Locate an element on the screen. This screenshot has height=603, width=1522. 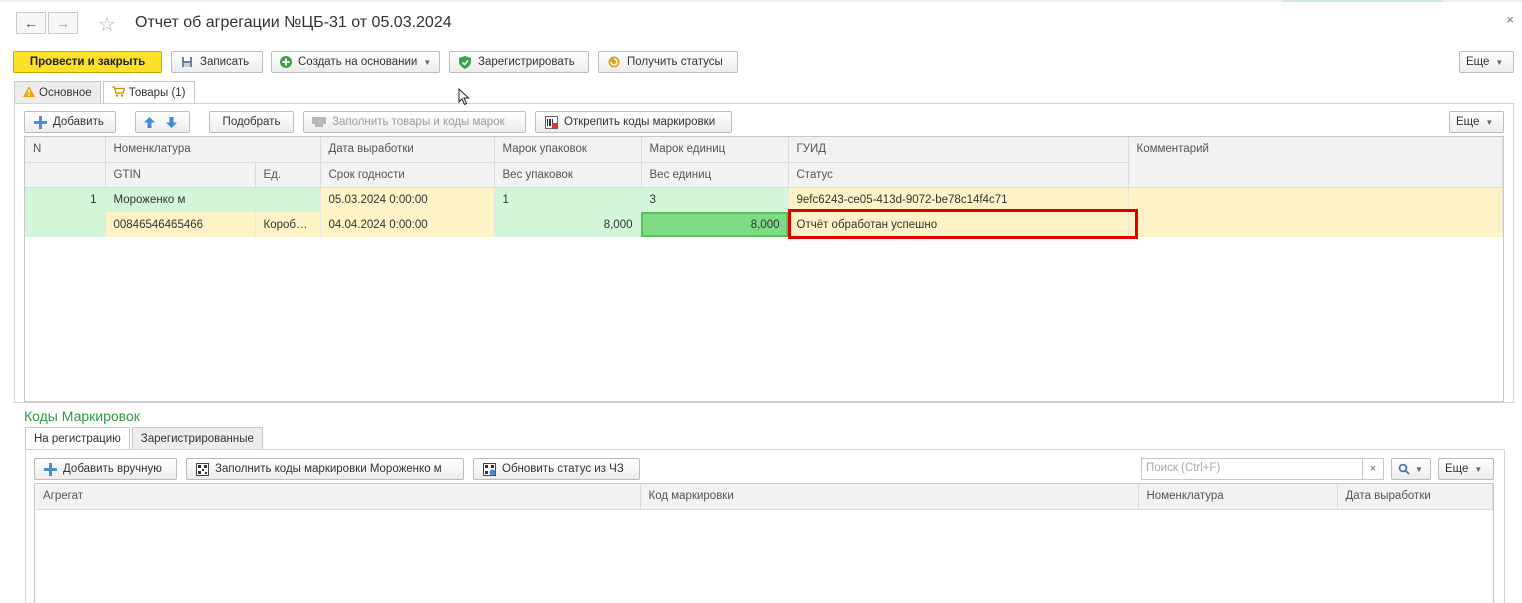
col-header-production-date: Дата выработки is located at coordinates (407, 150).